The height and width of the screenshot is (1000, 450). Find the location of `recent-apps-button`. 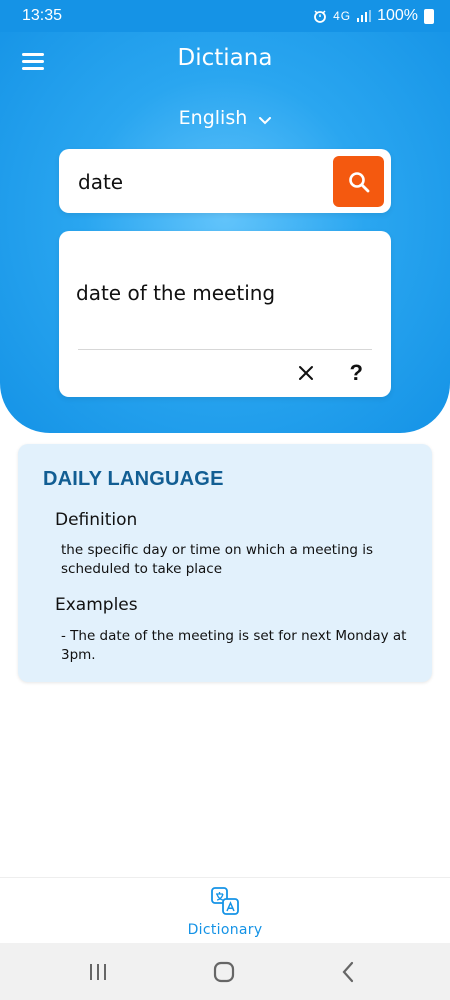

recent-apps-button is located at coordinates (98, 972).